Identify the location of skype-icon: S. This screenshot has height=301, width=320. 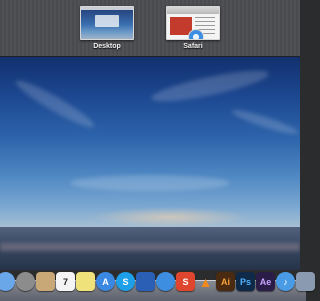
(125, 281).